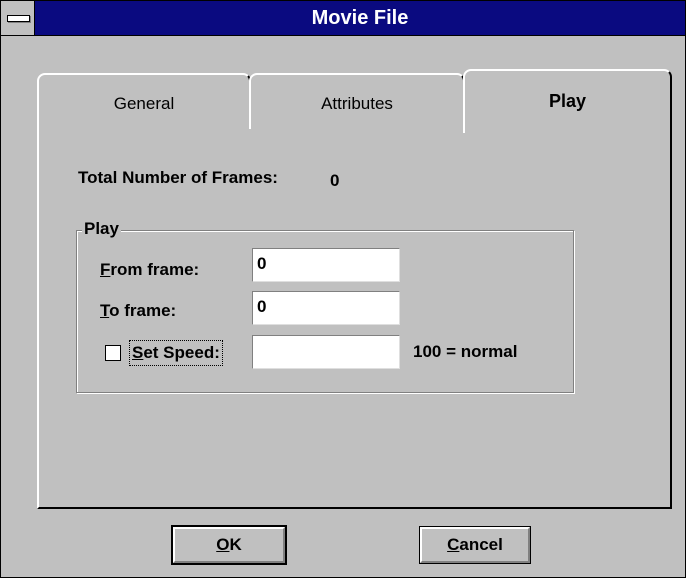 The height and width of the screenshot is (578, 686). What do you see at coordinates (357, 102) in the screenshot?
I see `tab-attributes: Attributes` at bounding box center [357, 102].